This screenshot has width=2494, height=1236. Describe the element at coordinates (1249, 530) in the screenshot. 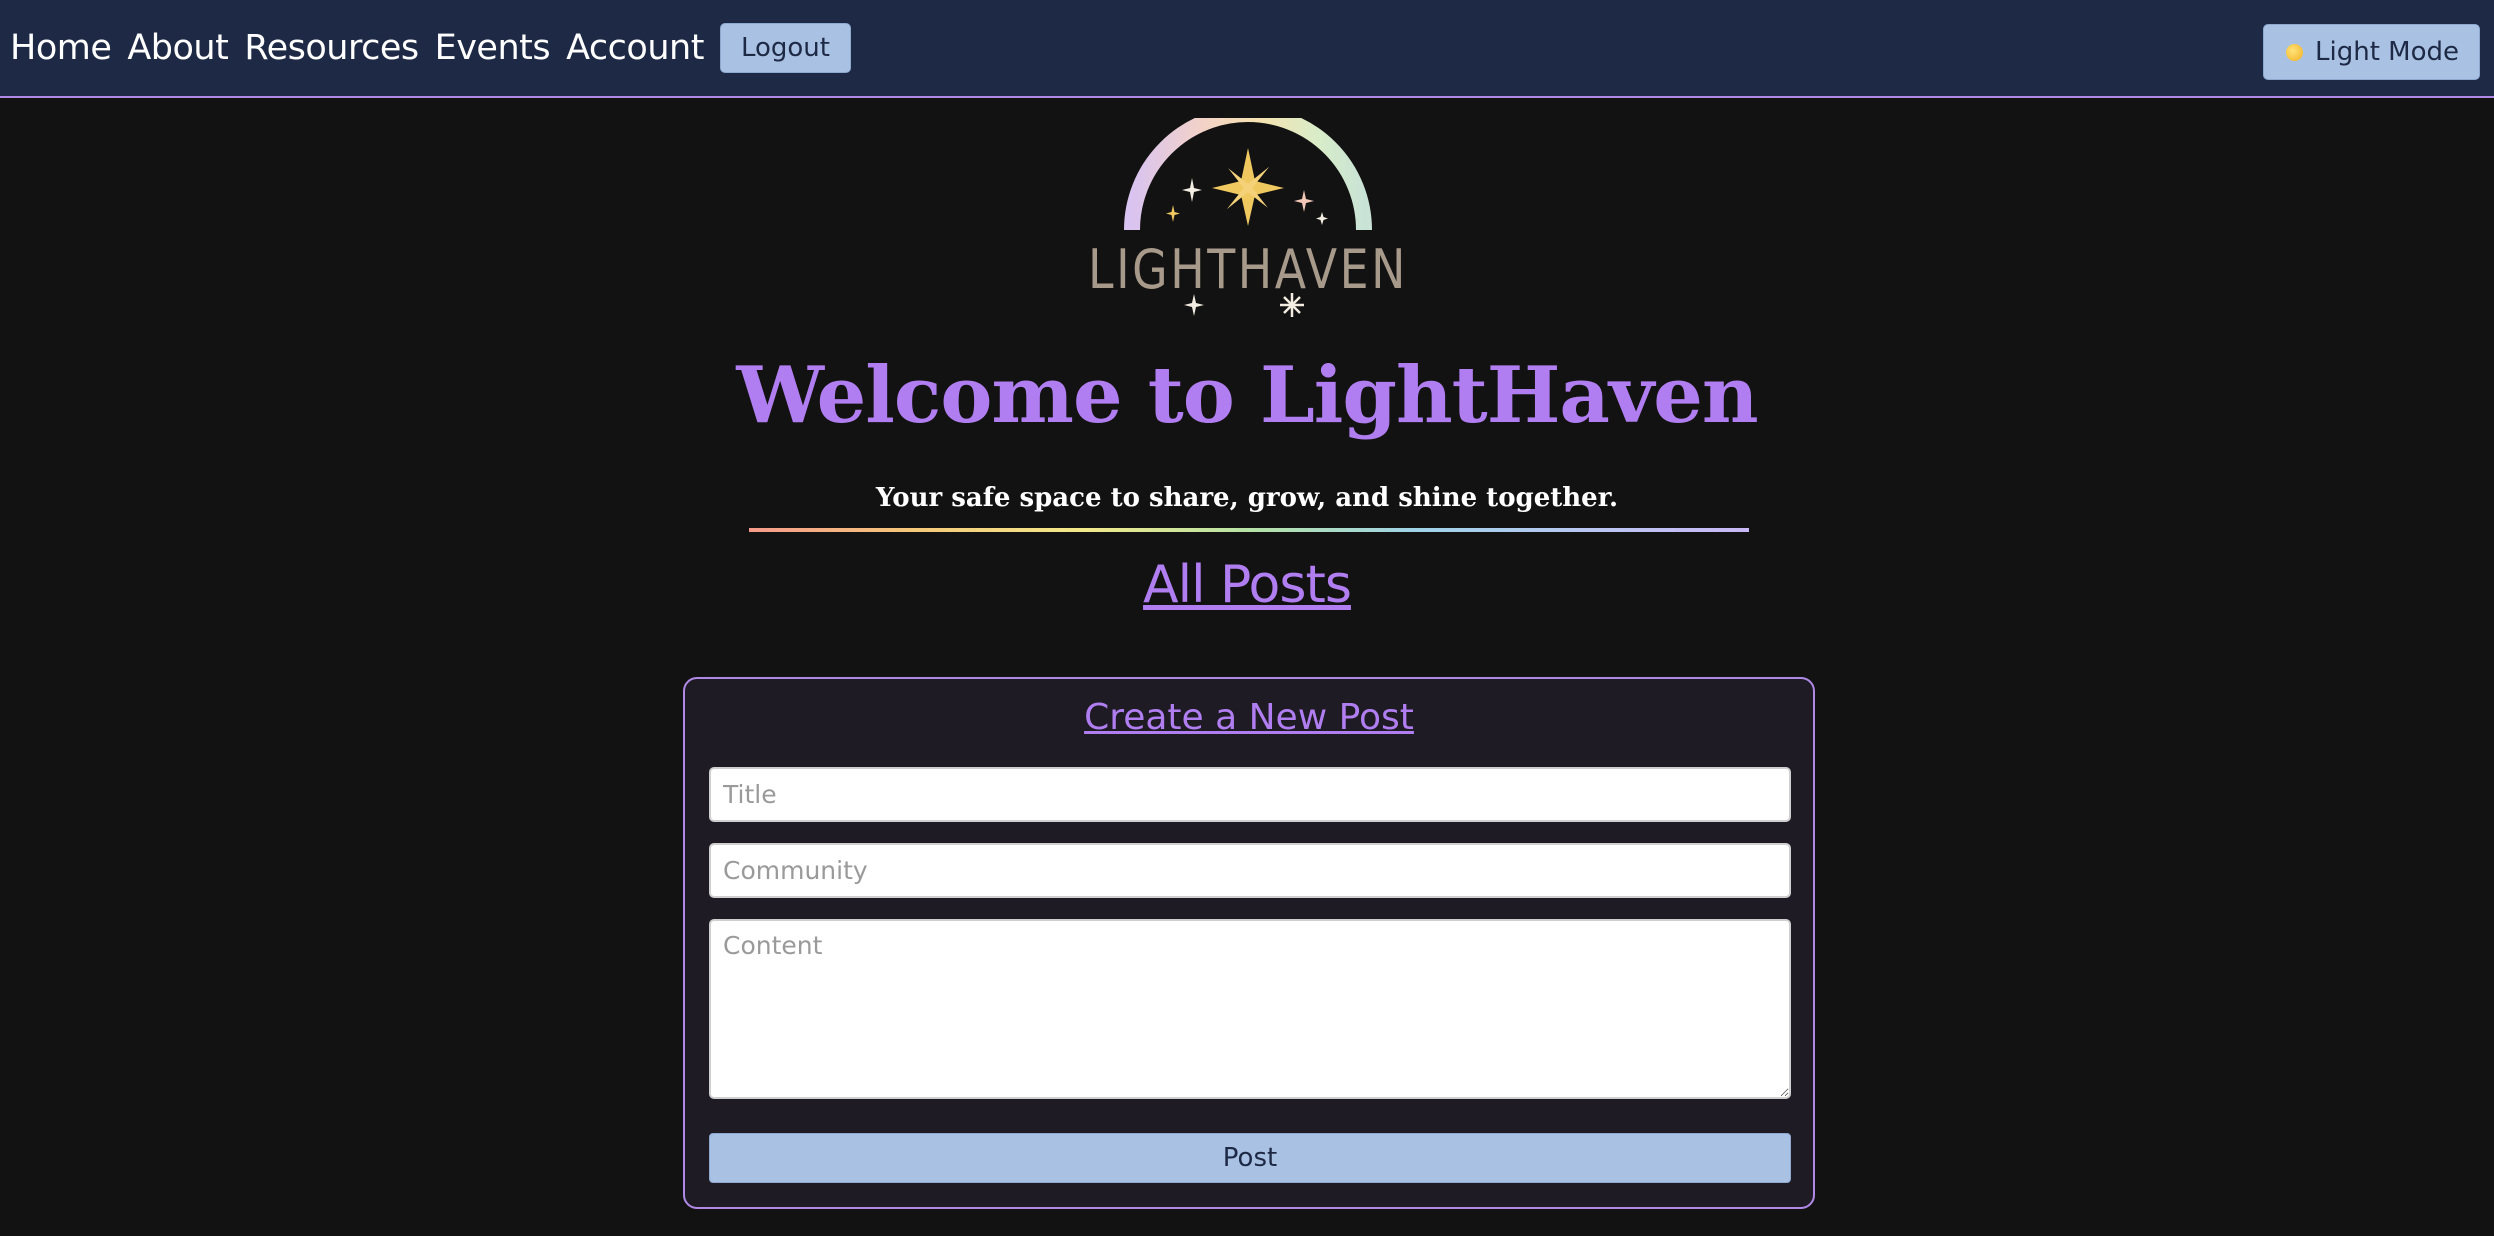

I see `rainbow-divider` at that location.